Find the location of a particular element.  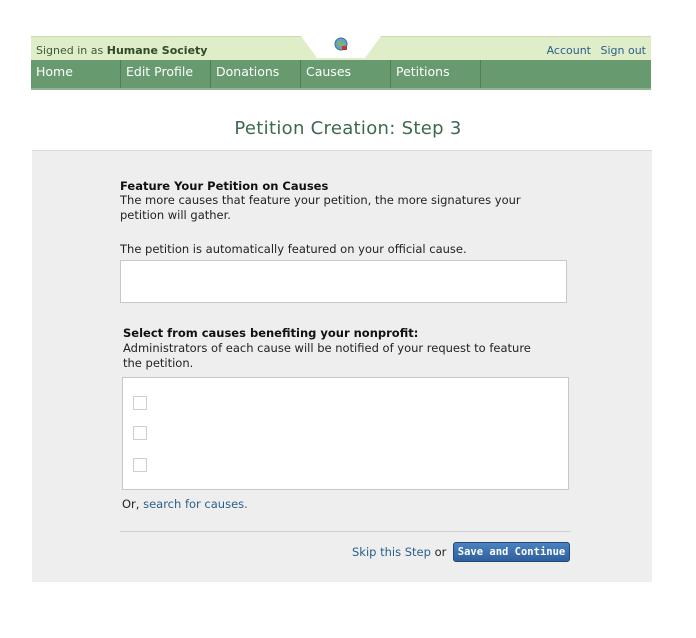

globe-icon is located at coordinates (341, 44).